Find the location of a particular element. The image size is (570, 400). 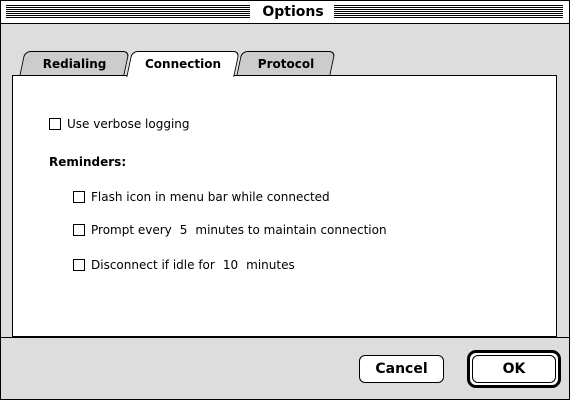

verbose-logging-label: Use verbose logging is located at coordinates (128, 124).